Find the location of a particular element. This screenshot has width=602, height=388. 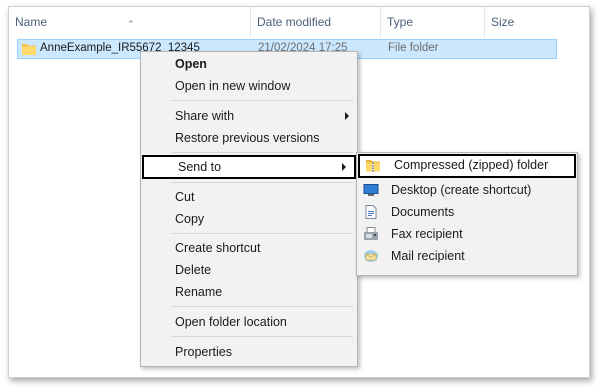

menu-item-rename: Rename is located at coordinates (249, 292).